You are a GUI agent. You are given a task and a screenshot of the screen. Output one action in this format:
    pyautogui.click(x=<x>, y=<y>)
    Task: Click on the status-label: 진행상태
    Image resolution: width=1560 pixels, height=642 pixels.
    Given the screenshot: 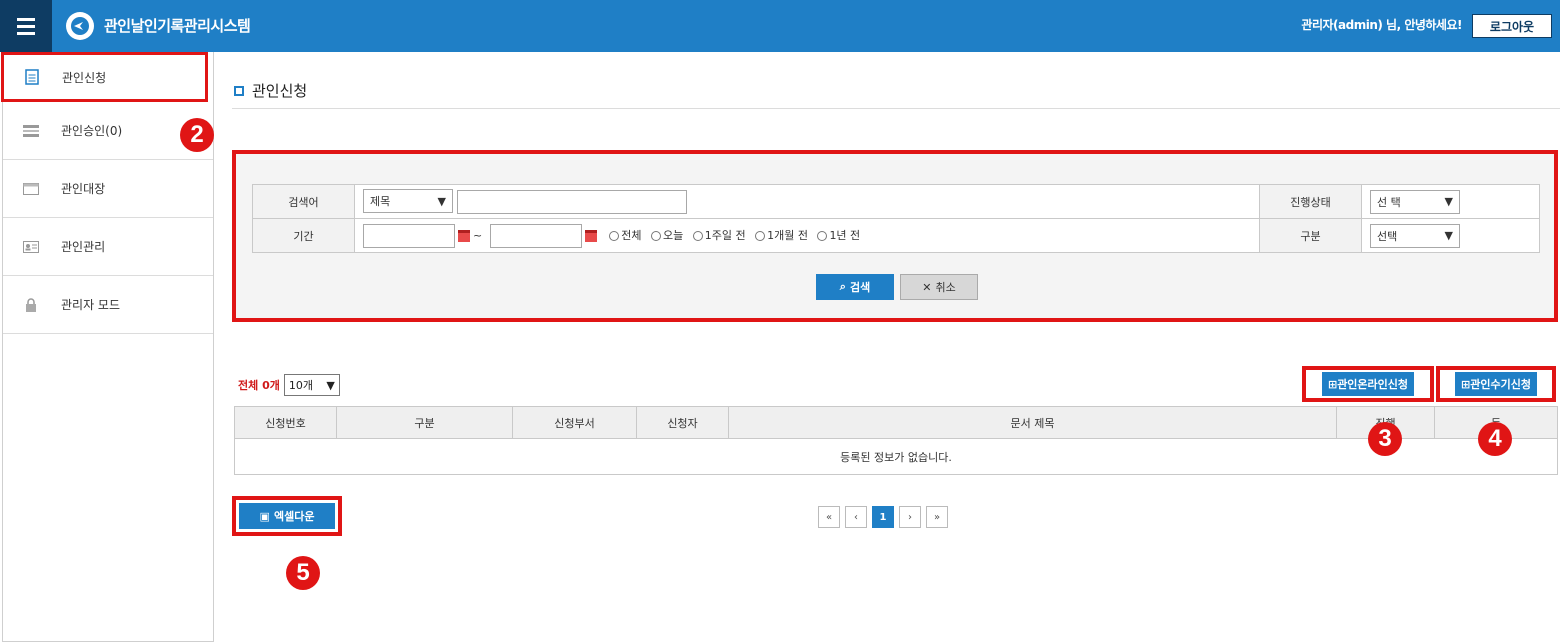 What is the action you would take?
    pyautogui.click(x=1310, y=201)
    